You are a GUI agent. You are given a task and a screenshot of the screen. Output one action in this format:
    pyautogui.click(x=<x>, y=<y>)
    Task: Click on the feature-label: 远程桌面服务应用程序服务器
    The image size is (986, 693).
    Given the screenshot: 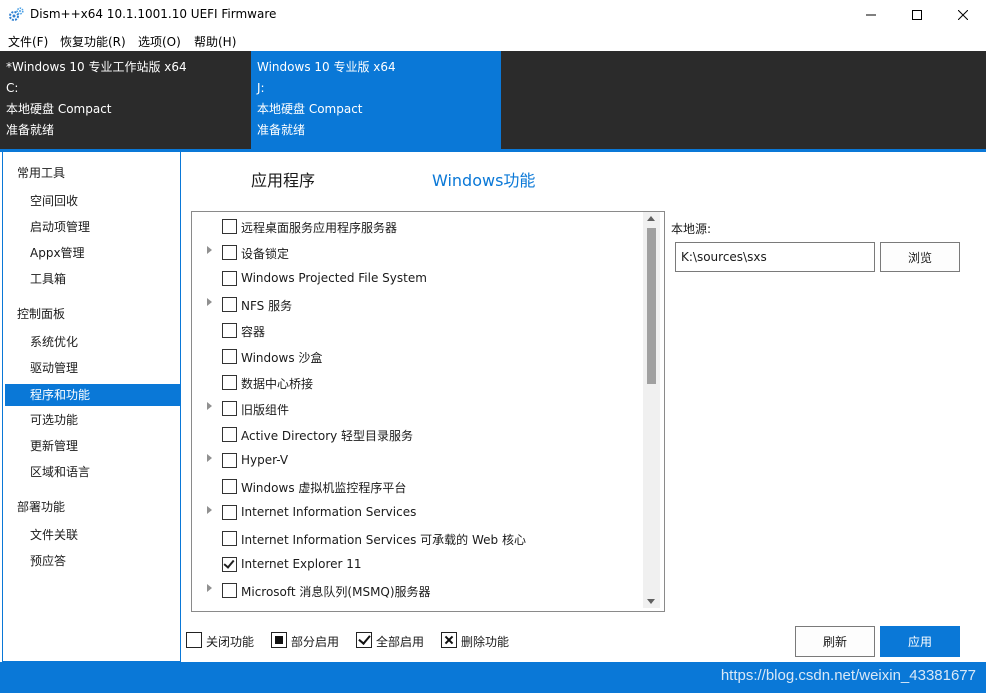 What is the action you would take?
    pyautogui.click(x=319, y=228)
    